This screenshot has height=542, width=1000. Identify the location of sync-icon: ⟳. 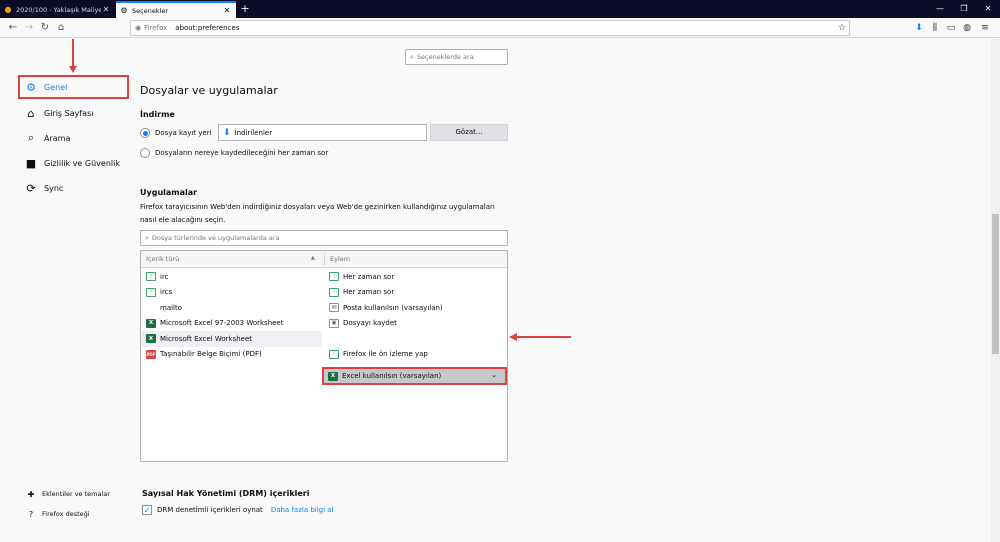
(31, 188).